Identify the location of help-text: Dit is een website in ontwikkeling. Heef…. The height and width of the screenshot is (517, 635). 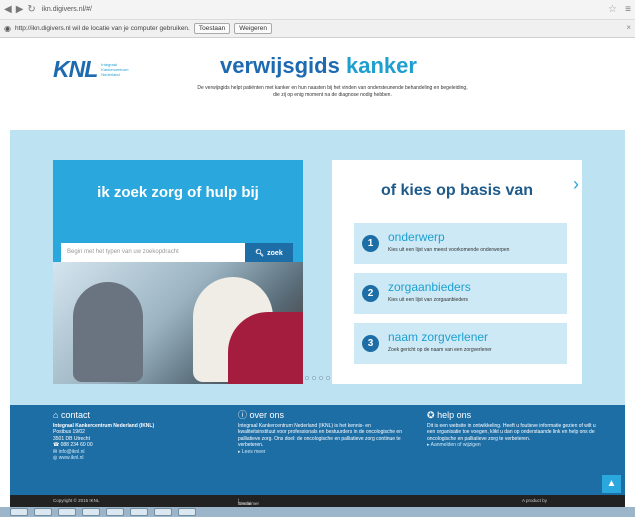
(511, 432).